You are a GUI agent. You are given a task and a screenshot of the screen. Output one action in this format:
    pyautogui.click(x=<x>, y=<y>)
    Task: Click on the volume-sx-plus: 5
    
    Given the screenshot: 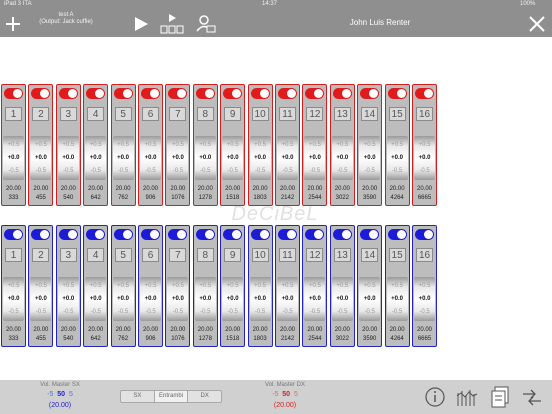 What is the action you would take?
    pyautogui.click(x=71, y=394)
    